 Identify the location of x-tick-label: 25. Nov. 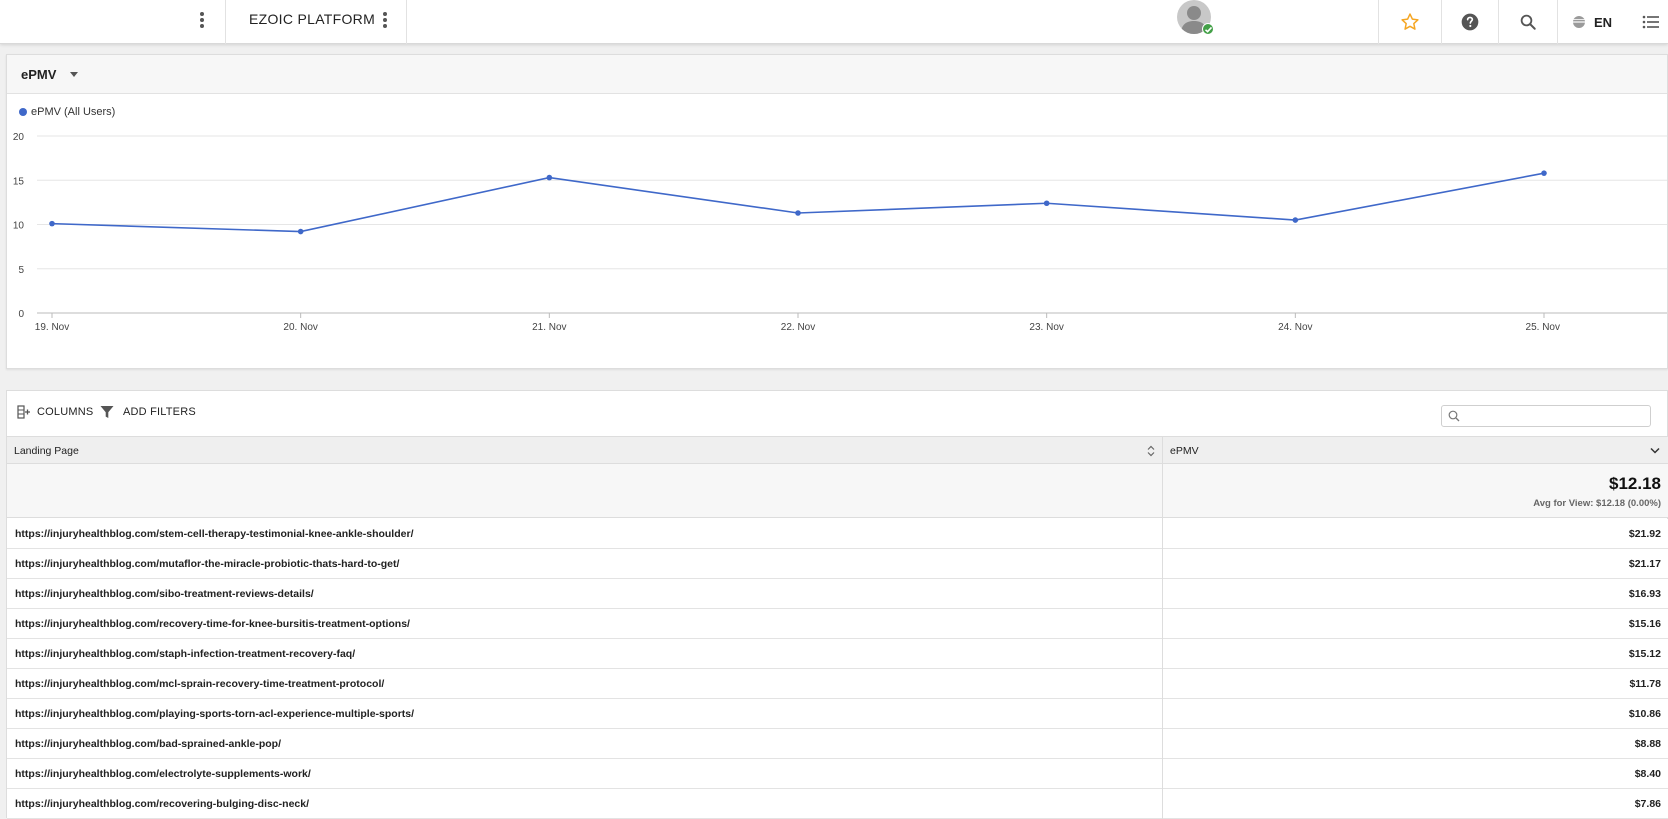
(1543, 327).